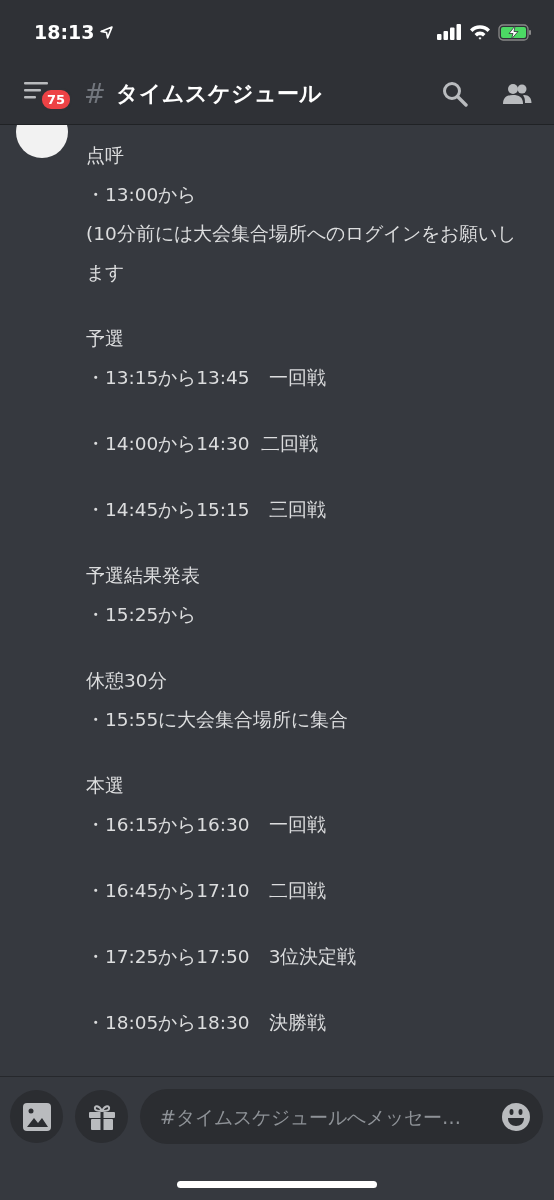 The height and width of the screenshot is (1200, 554). I want to click on location-arrow-icon, so click(107, 32).